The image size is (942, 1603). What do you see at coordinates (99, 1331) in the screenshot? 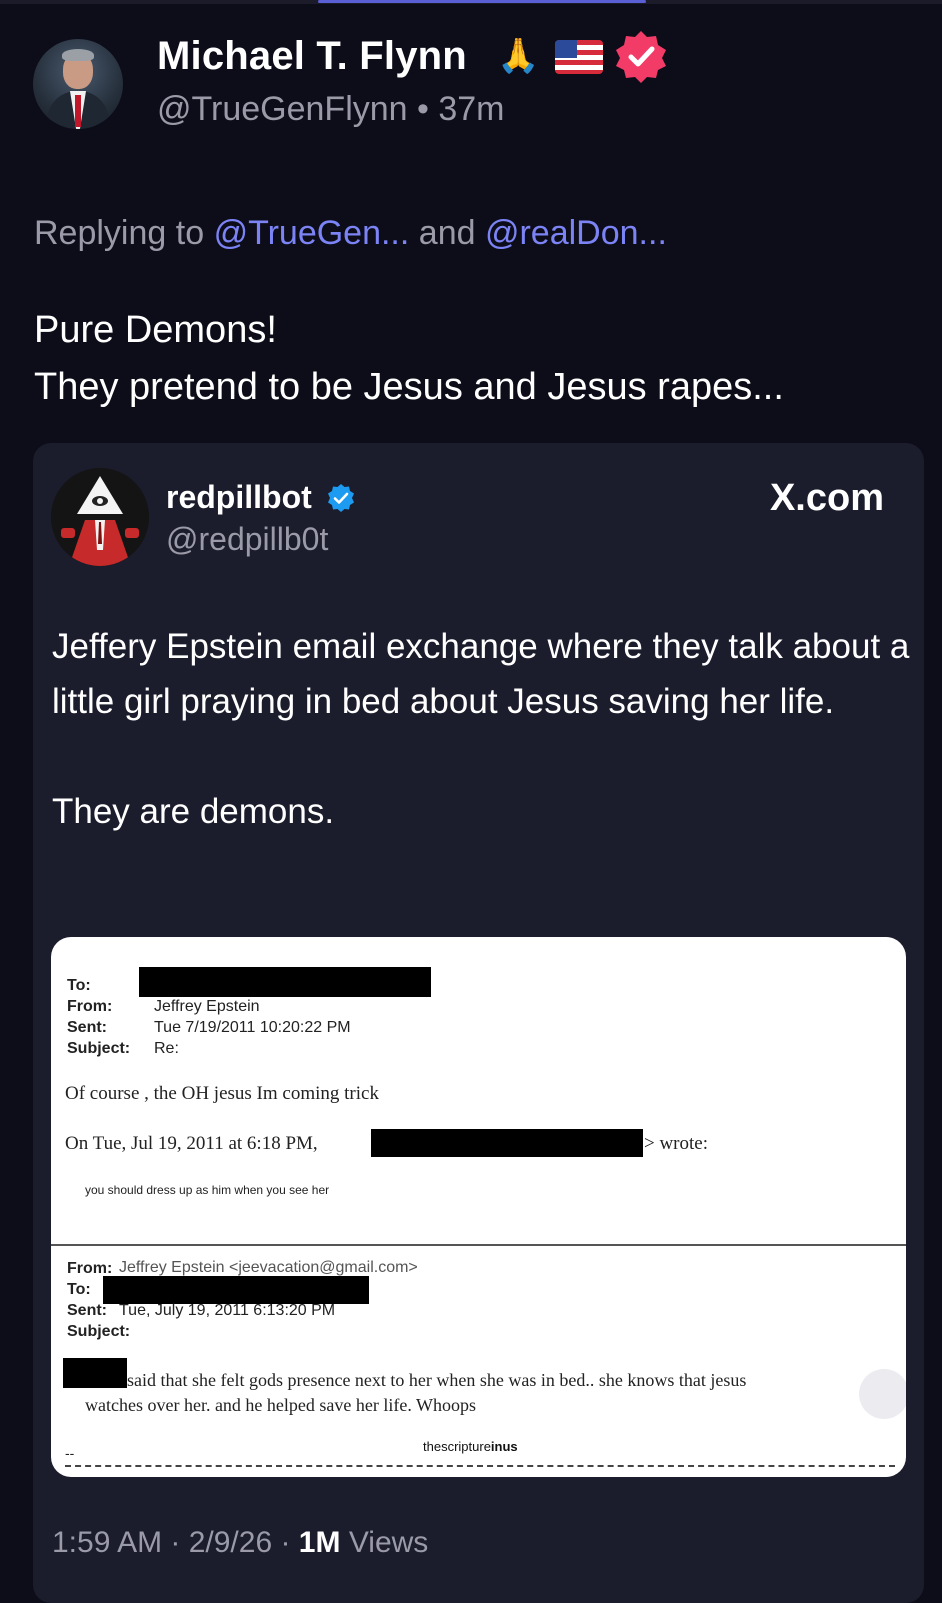
I see `email2-subject-label: Subject:` at bounding box center [99, 1331].